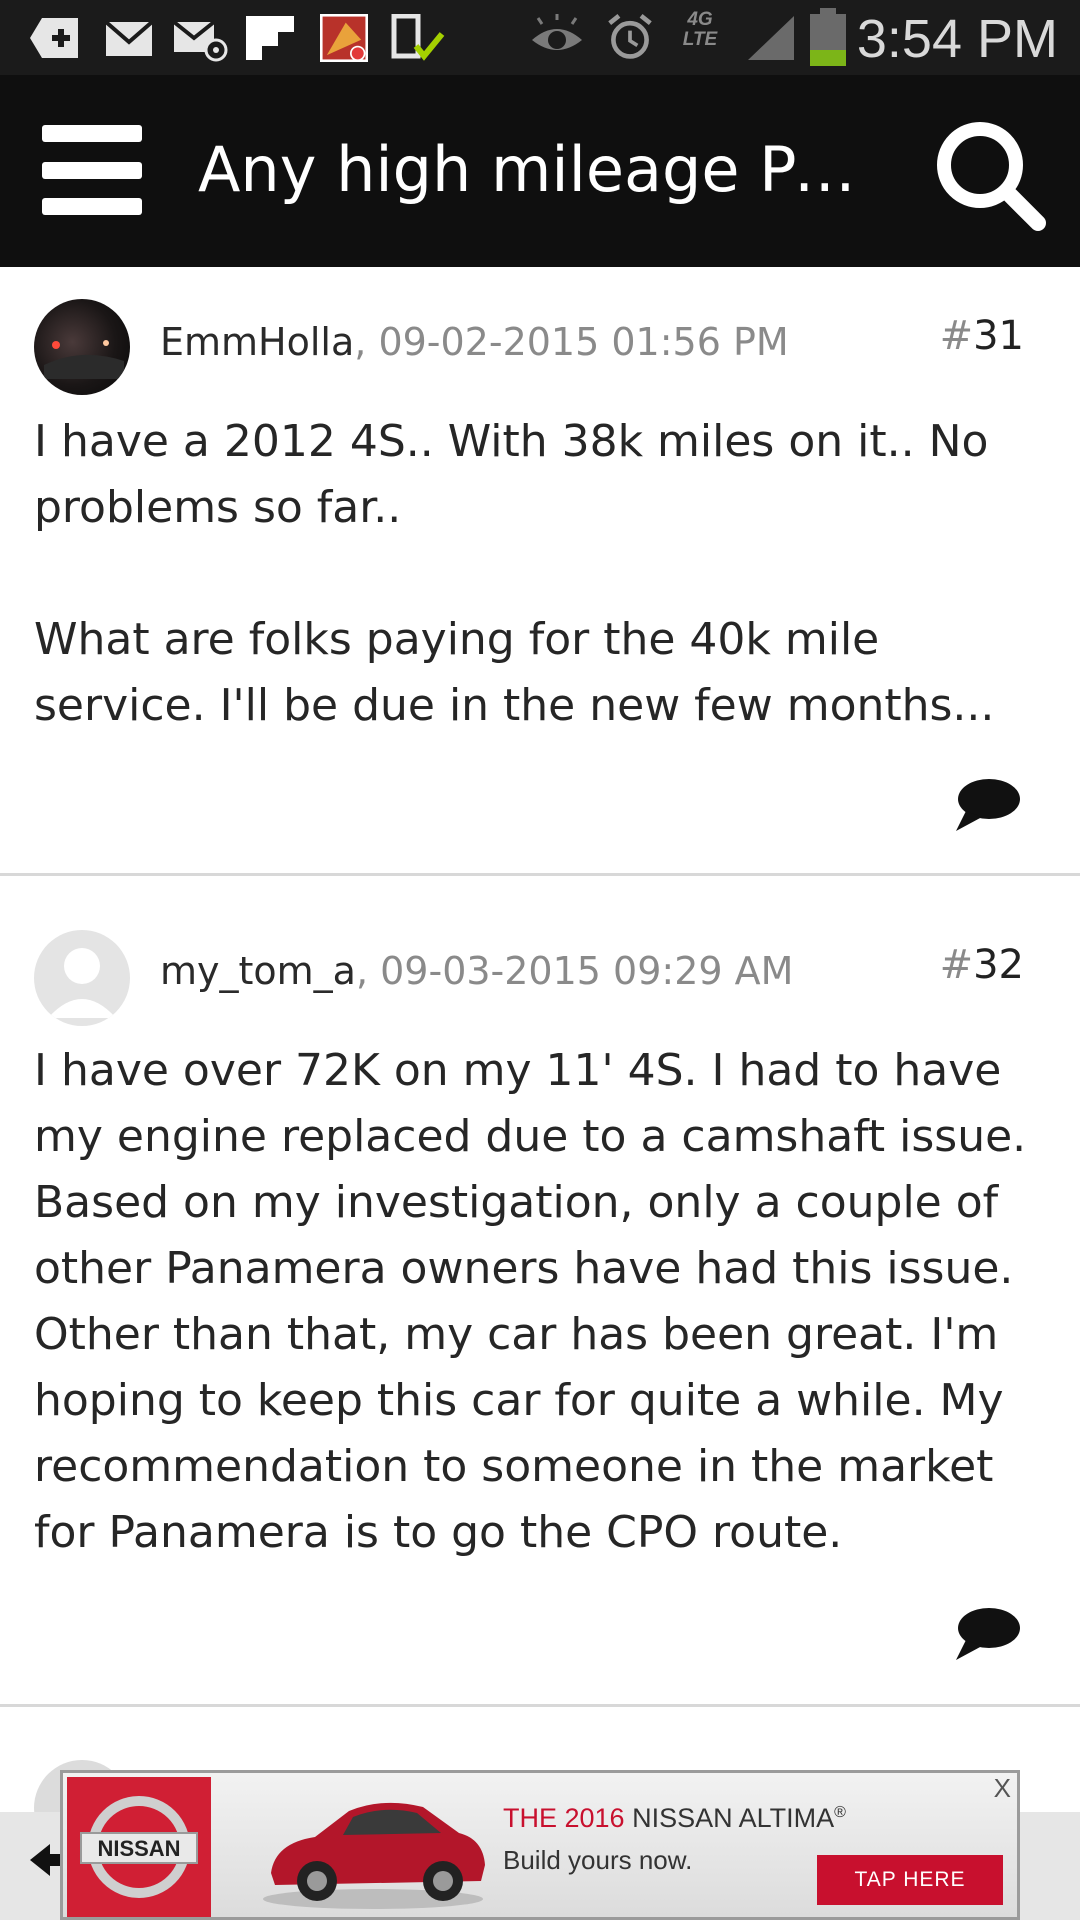  Describe the element at coordinates (1002, 1788) in the screenshot. I see `ad-close-button: X` at that location.